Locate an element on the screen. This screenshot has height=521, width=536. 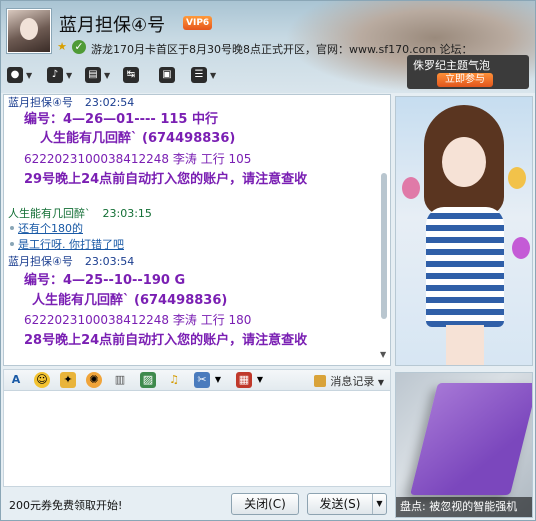
screenshot-icon: ✂ is located at coordinates (202, 380).